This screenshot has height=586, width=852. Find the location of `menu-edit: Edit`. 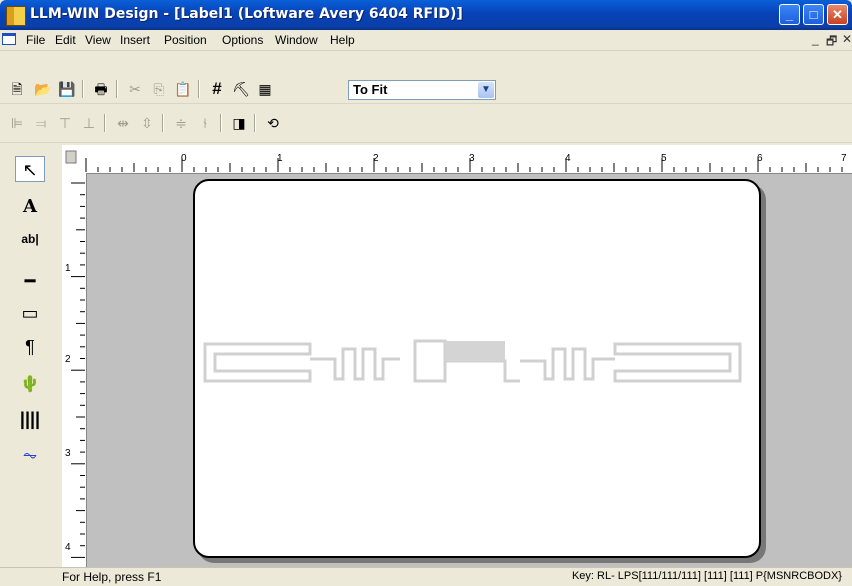

menu-edit: Edit is located at coordinates (65, 40).